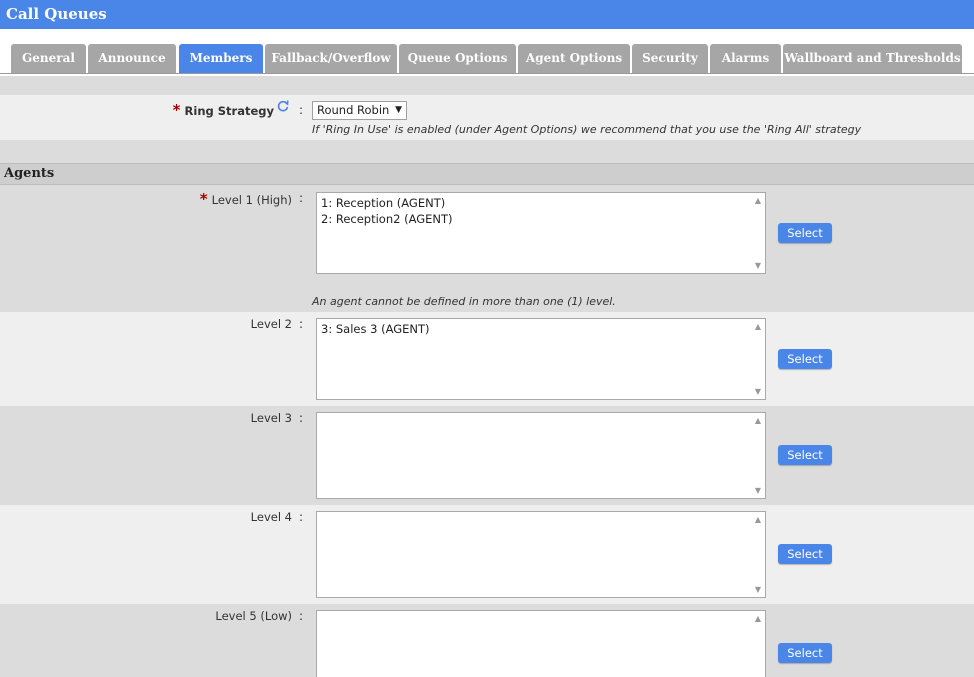 The width and height of the screenshot is (974, 677). I want to click on level-5-label: Level 5 (Low), so click(253, 616).